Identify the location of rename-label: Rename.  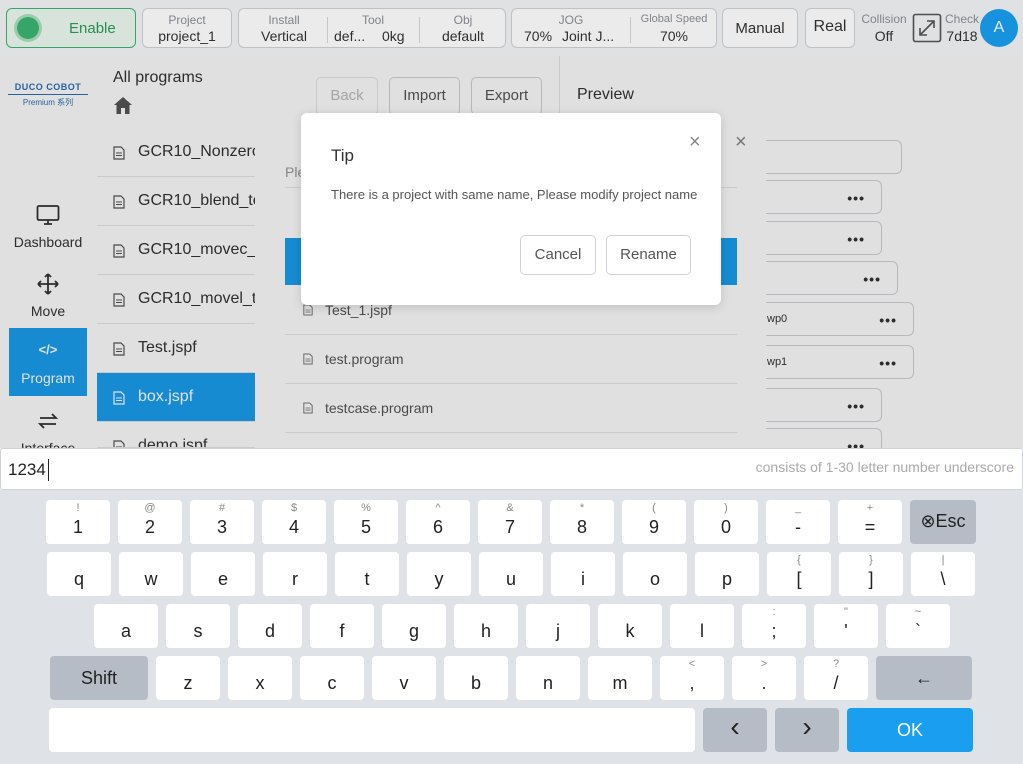
(648, 254).